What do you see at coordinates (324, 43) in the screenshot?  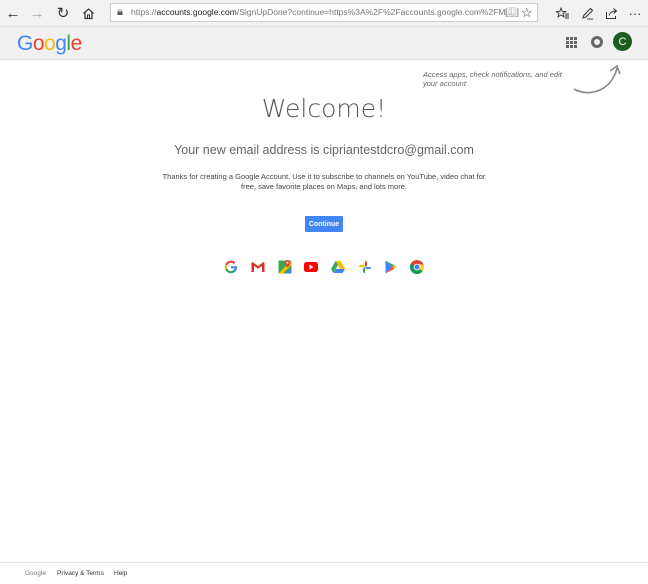 I see `google-header: Google C` at bounding box center [324, 43].